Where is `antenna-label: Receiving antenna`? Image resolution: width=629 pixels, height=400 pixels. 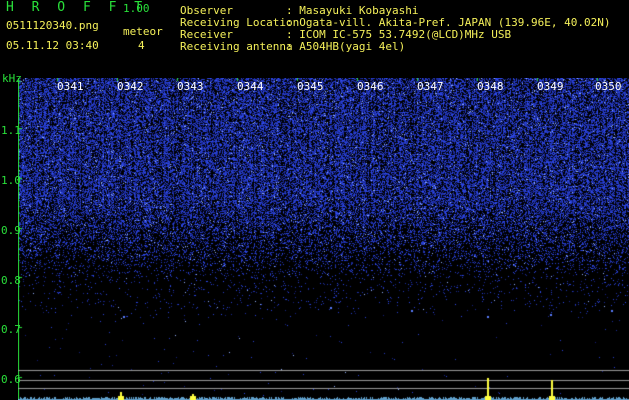 antenna-label: Receiving antenna is located at coordinates (236, 46).